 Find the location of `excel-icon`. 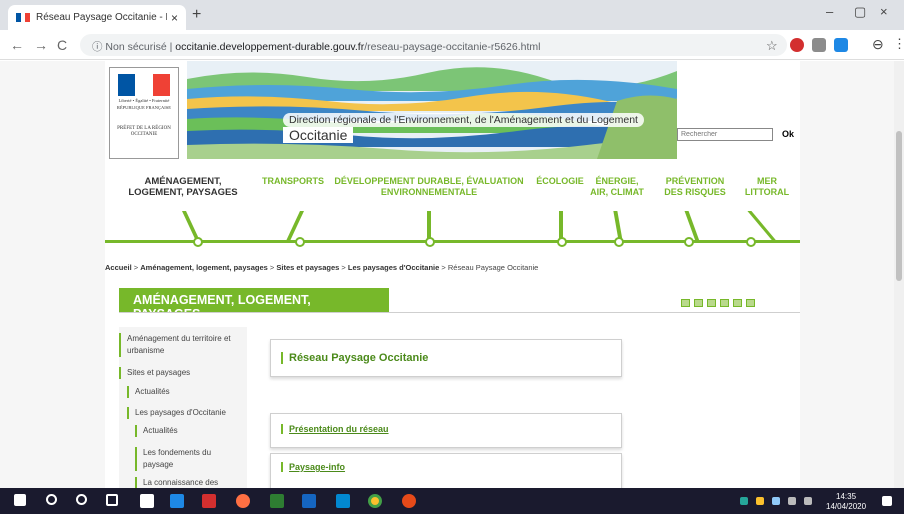

excel-icon is located at coordinates (277, 501).